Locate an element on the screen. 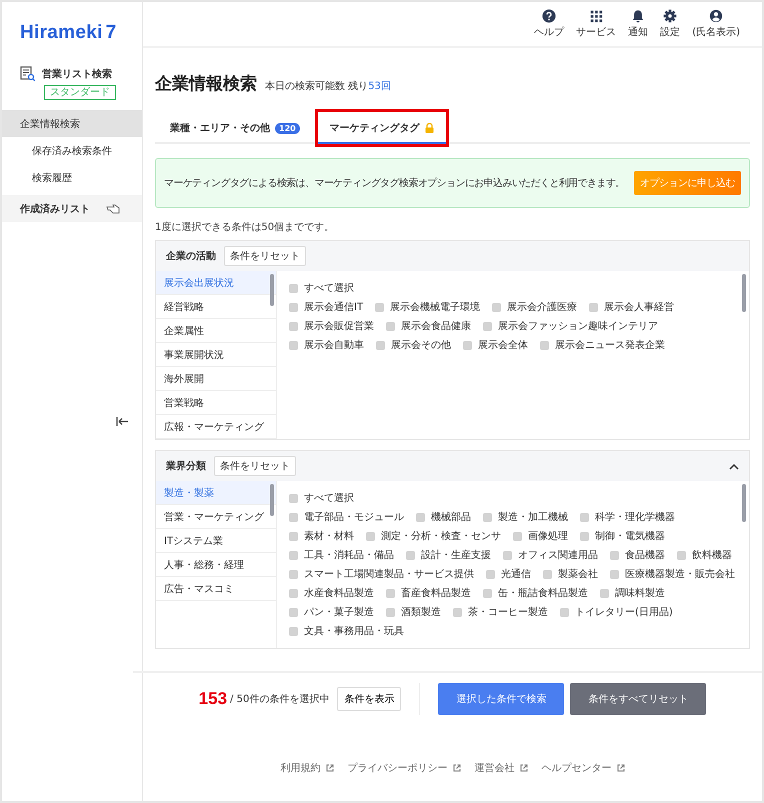 The image size is (764, 803). checkbox-option: 展示会自動車 is located at coordinates (326, 345).